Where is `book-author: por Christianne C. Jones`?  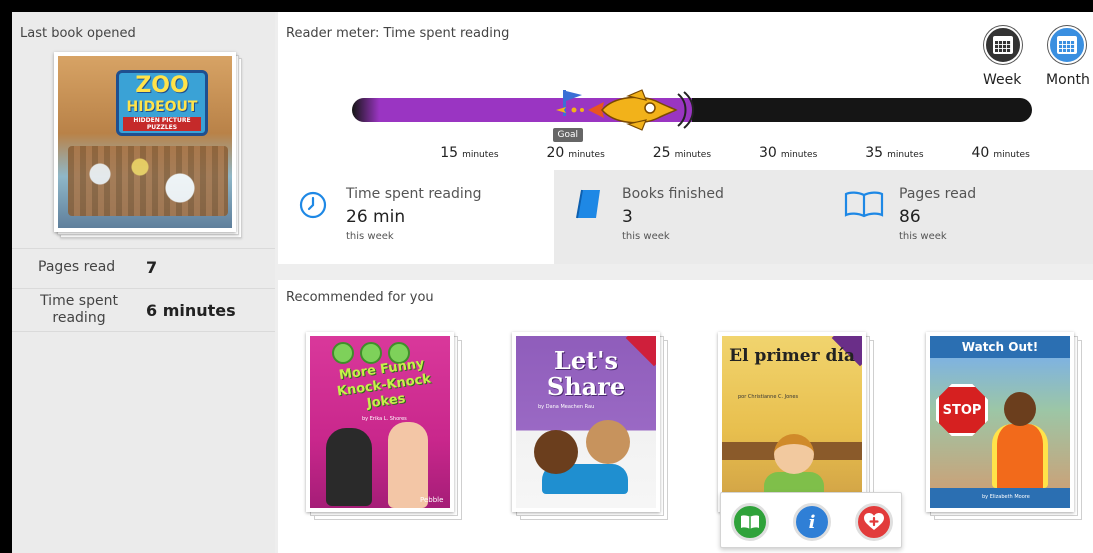 book-author: por Christianne C. Jones is located at coordinates (768, 397).